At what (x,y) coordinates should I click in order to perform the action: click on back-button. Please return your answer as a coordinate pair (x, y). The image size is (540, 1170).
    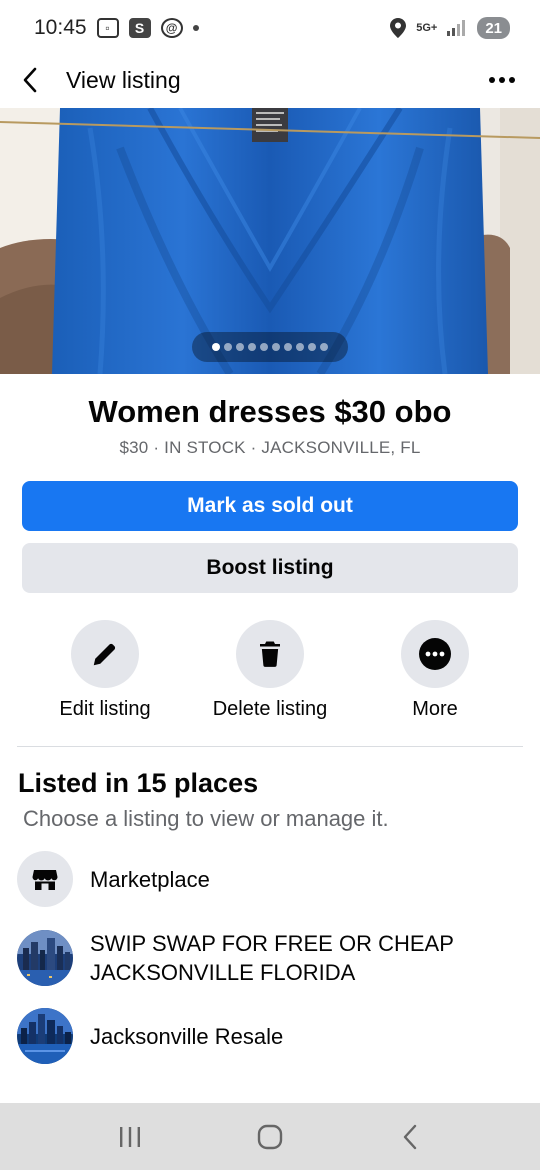
    Looking at the image, I should click on (30, 80).